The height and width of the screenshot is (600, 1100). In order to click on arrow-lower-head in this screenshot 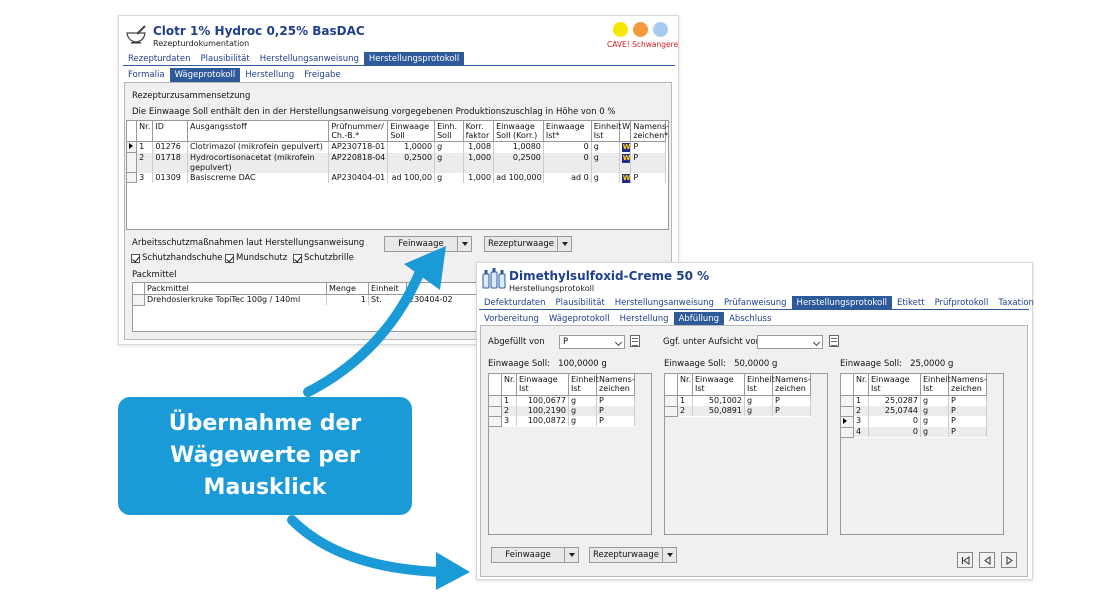, I will do `click(453, 571)`.